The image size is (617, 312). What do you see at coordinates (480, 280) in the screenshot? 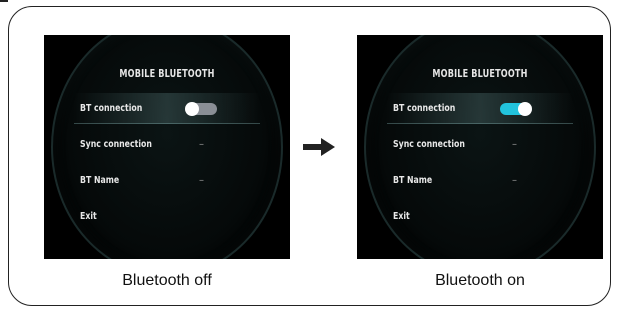
I see `caption-bluetooth-on: Bluetooth on` at bounding box center [480, 280].